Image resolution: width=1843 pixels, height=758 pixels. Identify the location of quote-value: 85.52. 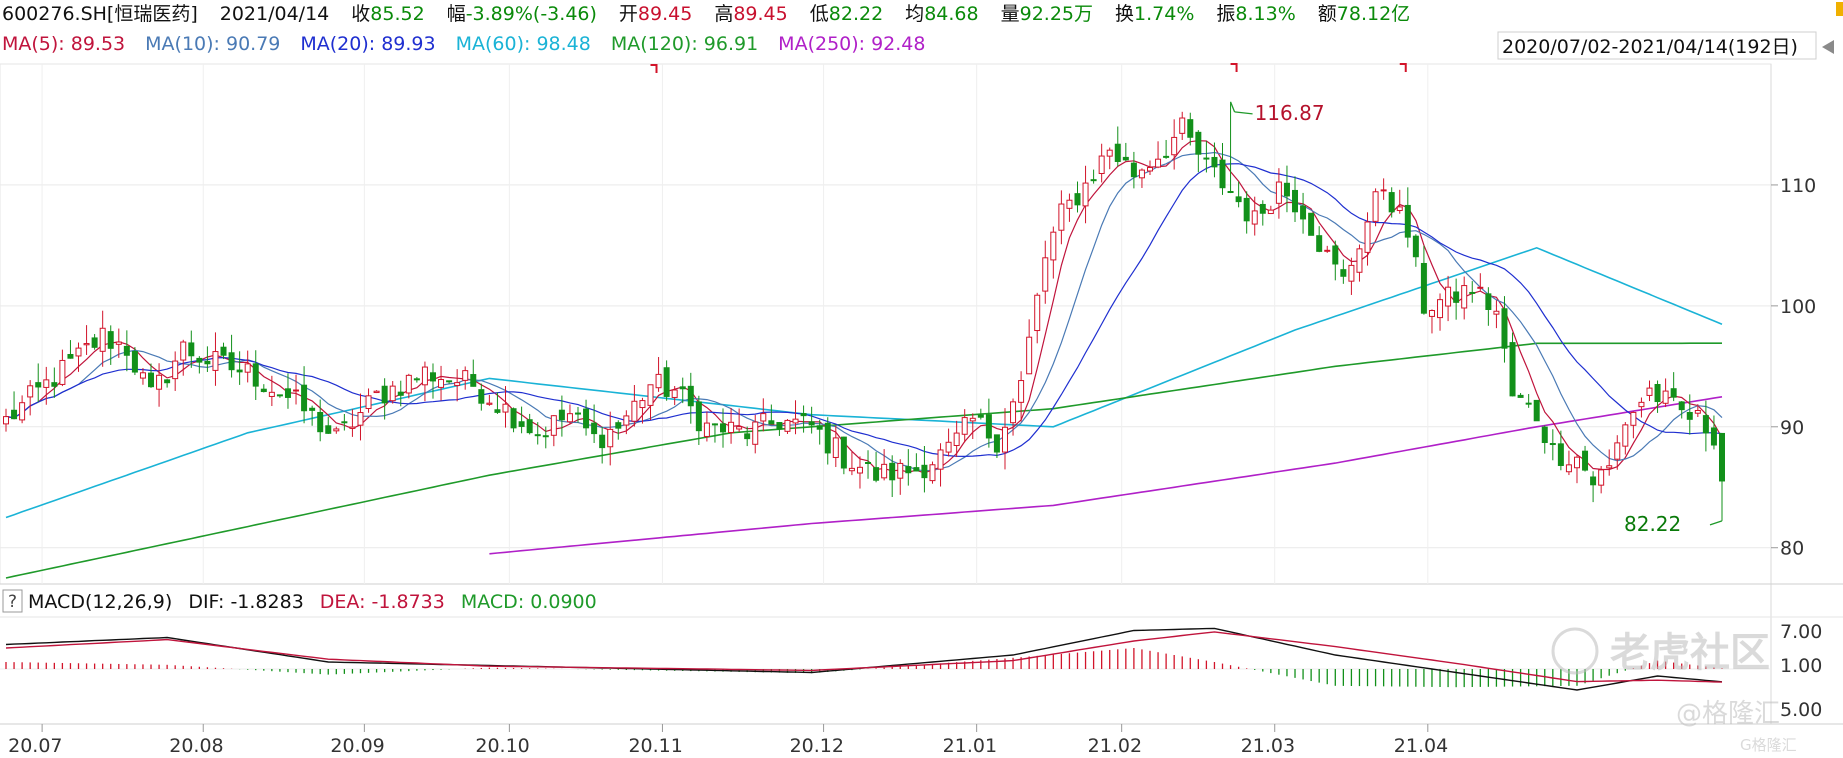
(397, 14).